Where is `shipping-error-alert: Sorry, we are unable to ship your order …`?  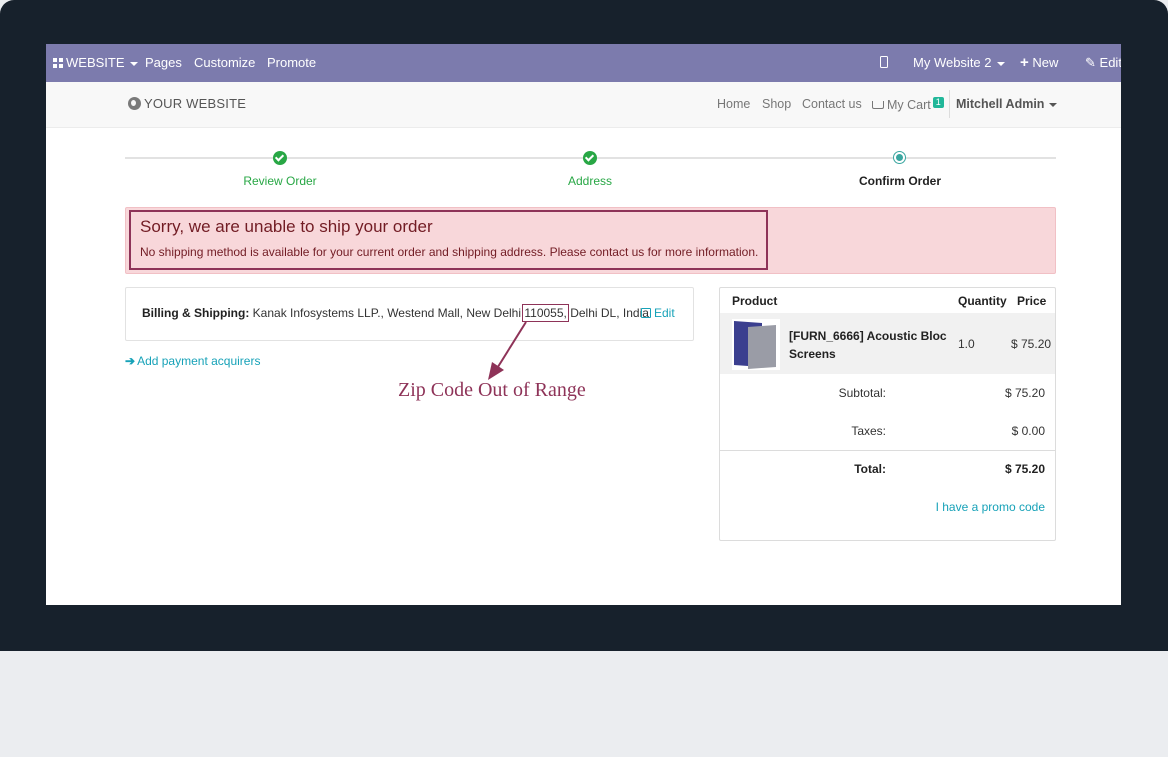 shipping-error-alert: Sorry, we are unable to ship your order … is located at coordinates (590, 240).